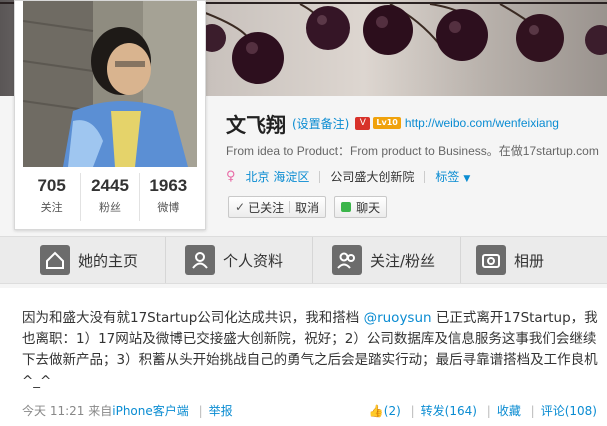  Describe the element at coordinates (482, 123) in the screenshot. I see `weibo-url-link: http://weibo.com/wenfeixiang` at that location.